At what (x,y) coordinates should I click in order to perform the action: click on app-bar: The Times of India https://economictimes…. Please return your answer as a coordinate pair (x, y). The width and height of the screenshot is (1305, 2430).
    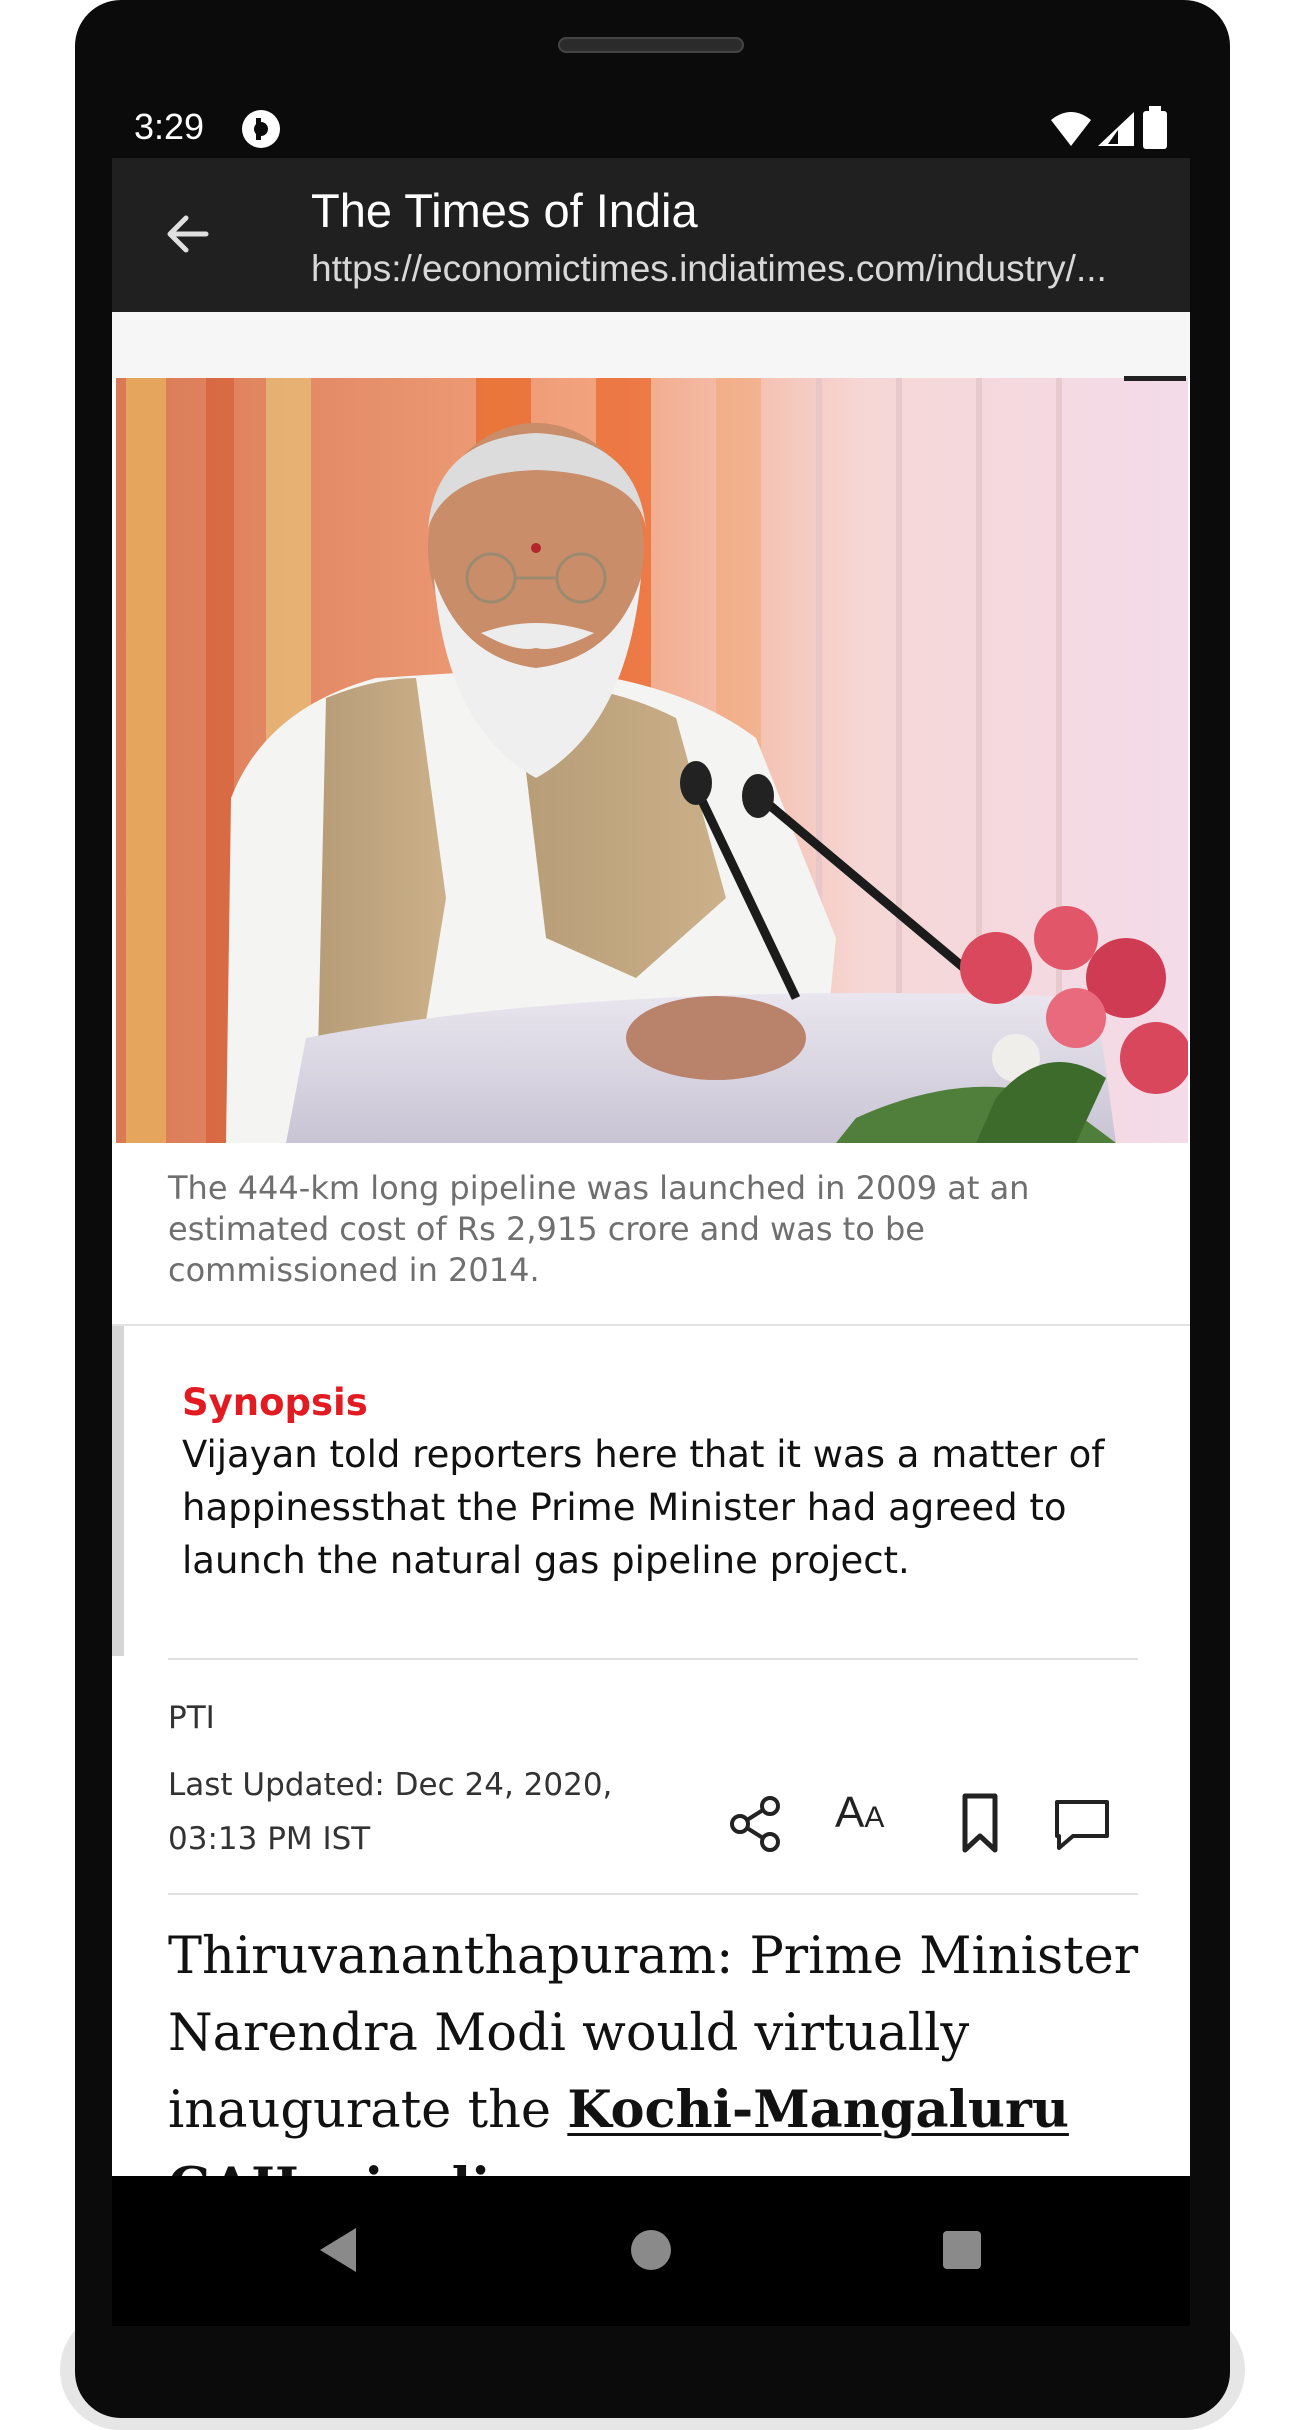
    Looking at the image, I should click on (651, 235).